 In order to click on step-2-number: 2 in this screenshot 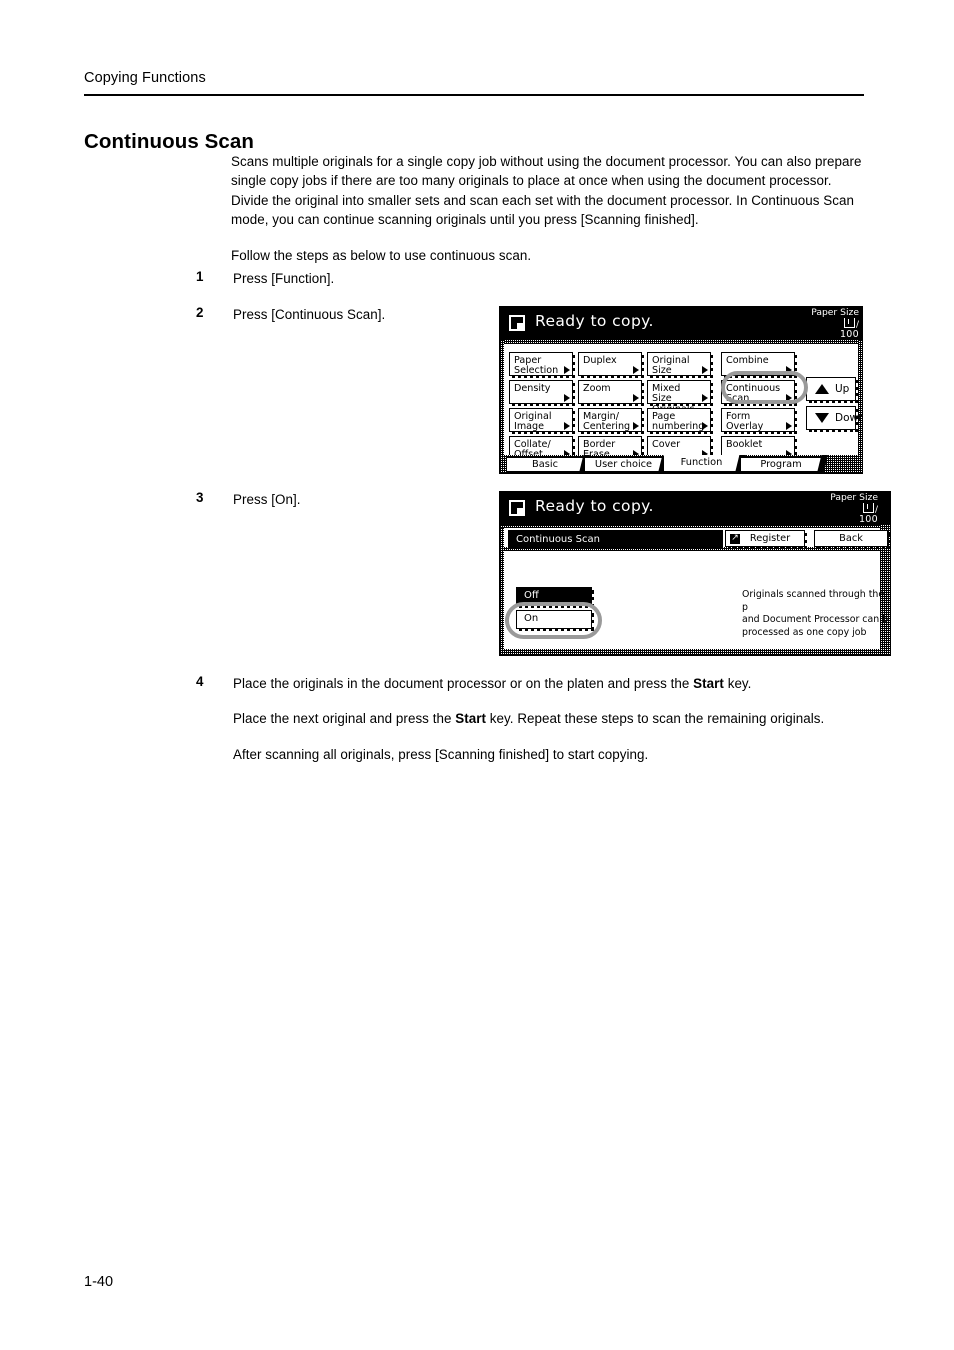, I will do `click(200, 312)`.